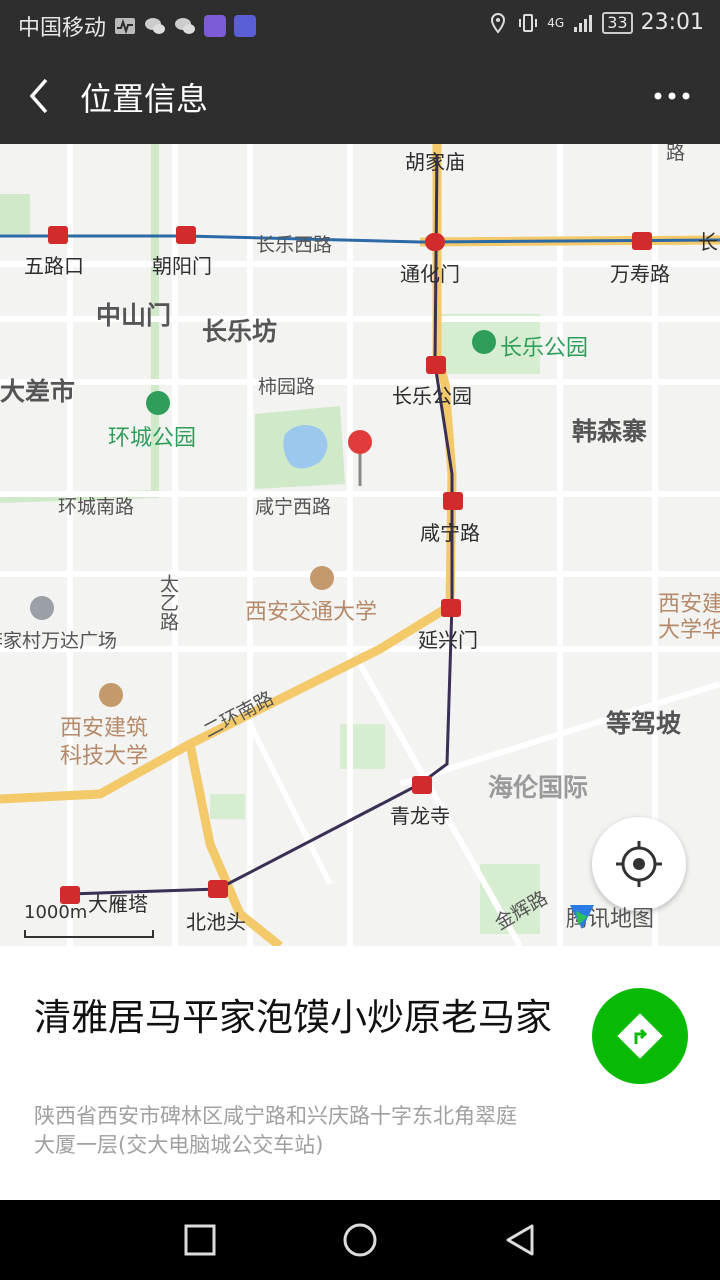  What do you see at coordinates (216, 922) in the screenshot?
I see `map-label: 北池头` at bounding box center [216, 922].